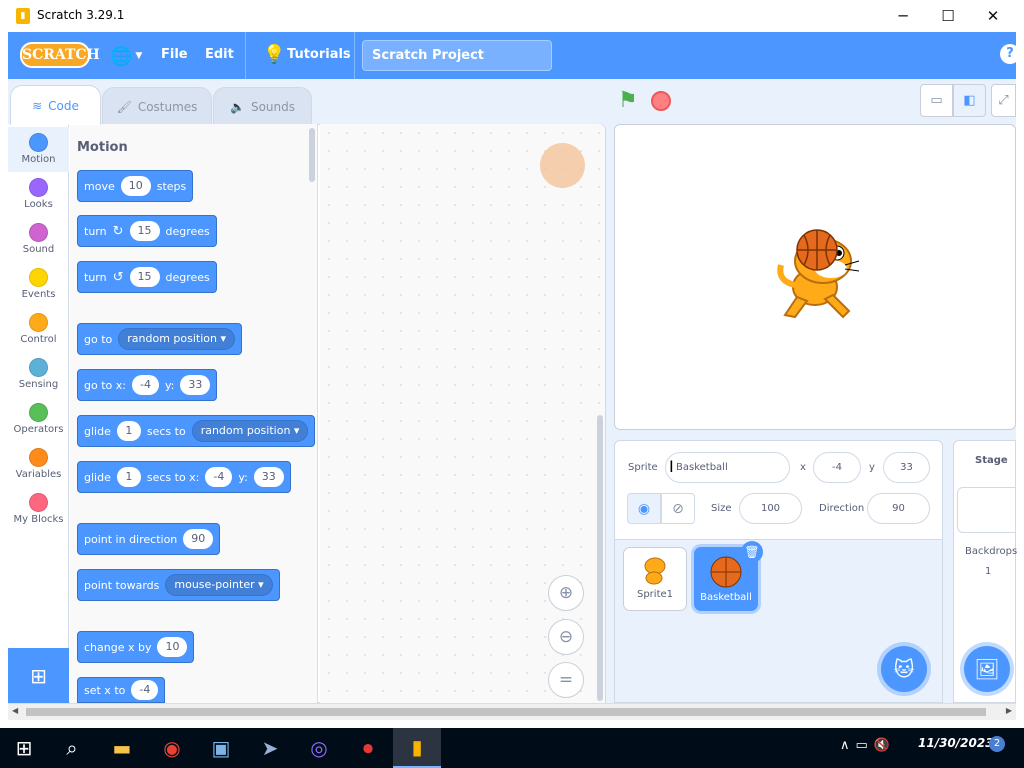  What do you see at coordinates (1003, 100) in the screenshot?
I see `fullscreen-button: ⤢` at bounding box center [1003, 100].